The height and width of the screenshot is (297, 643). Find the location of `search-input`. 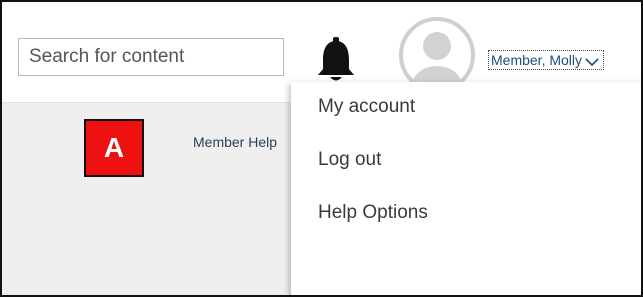

search-input is located at coordinates (151, 57).